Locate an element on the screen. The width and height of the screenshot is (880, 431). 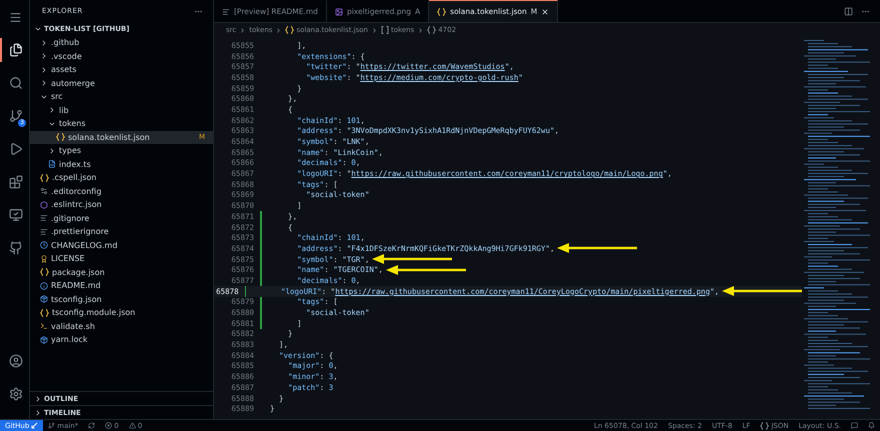
split-editor-icon is located at coordinates (848, 11).